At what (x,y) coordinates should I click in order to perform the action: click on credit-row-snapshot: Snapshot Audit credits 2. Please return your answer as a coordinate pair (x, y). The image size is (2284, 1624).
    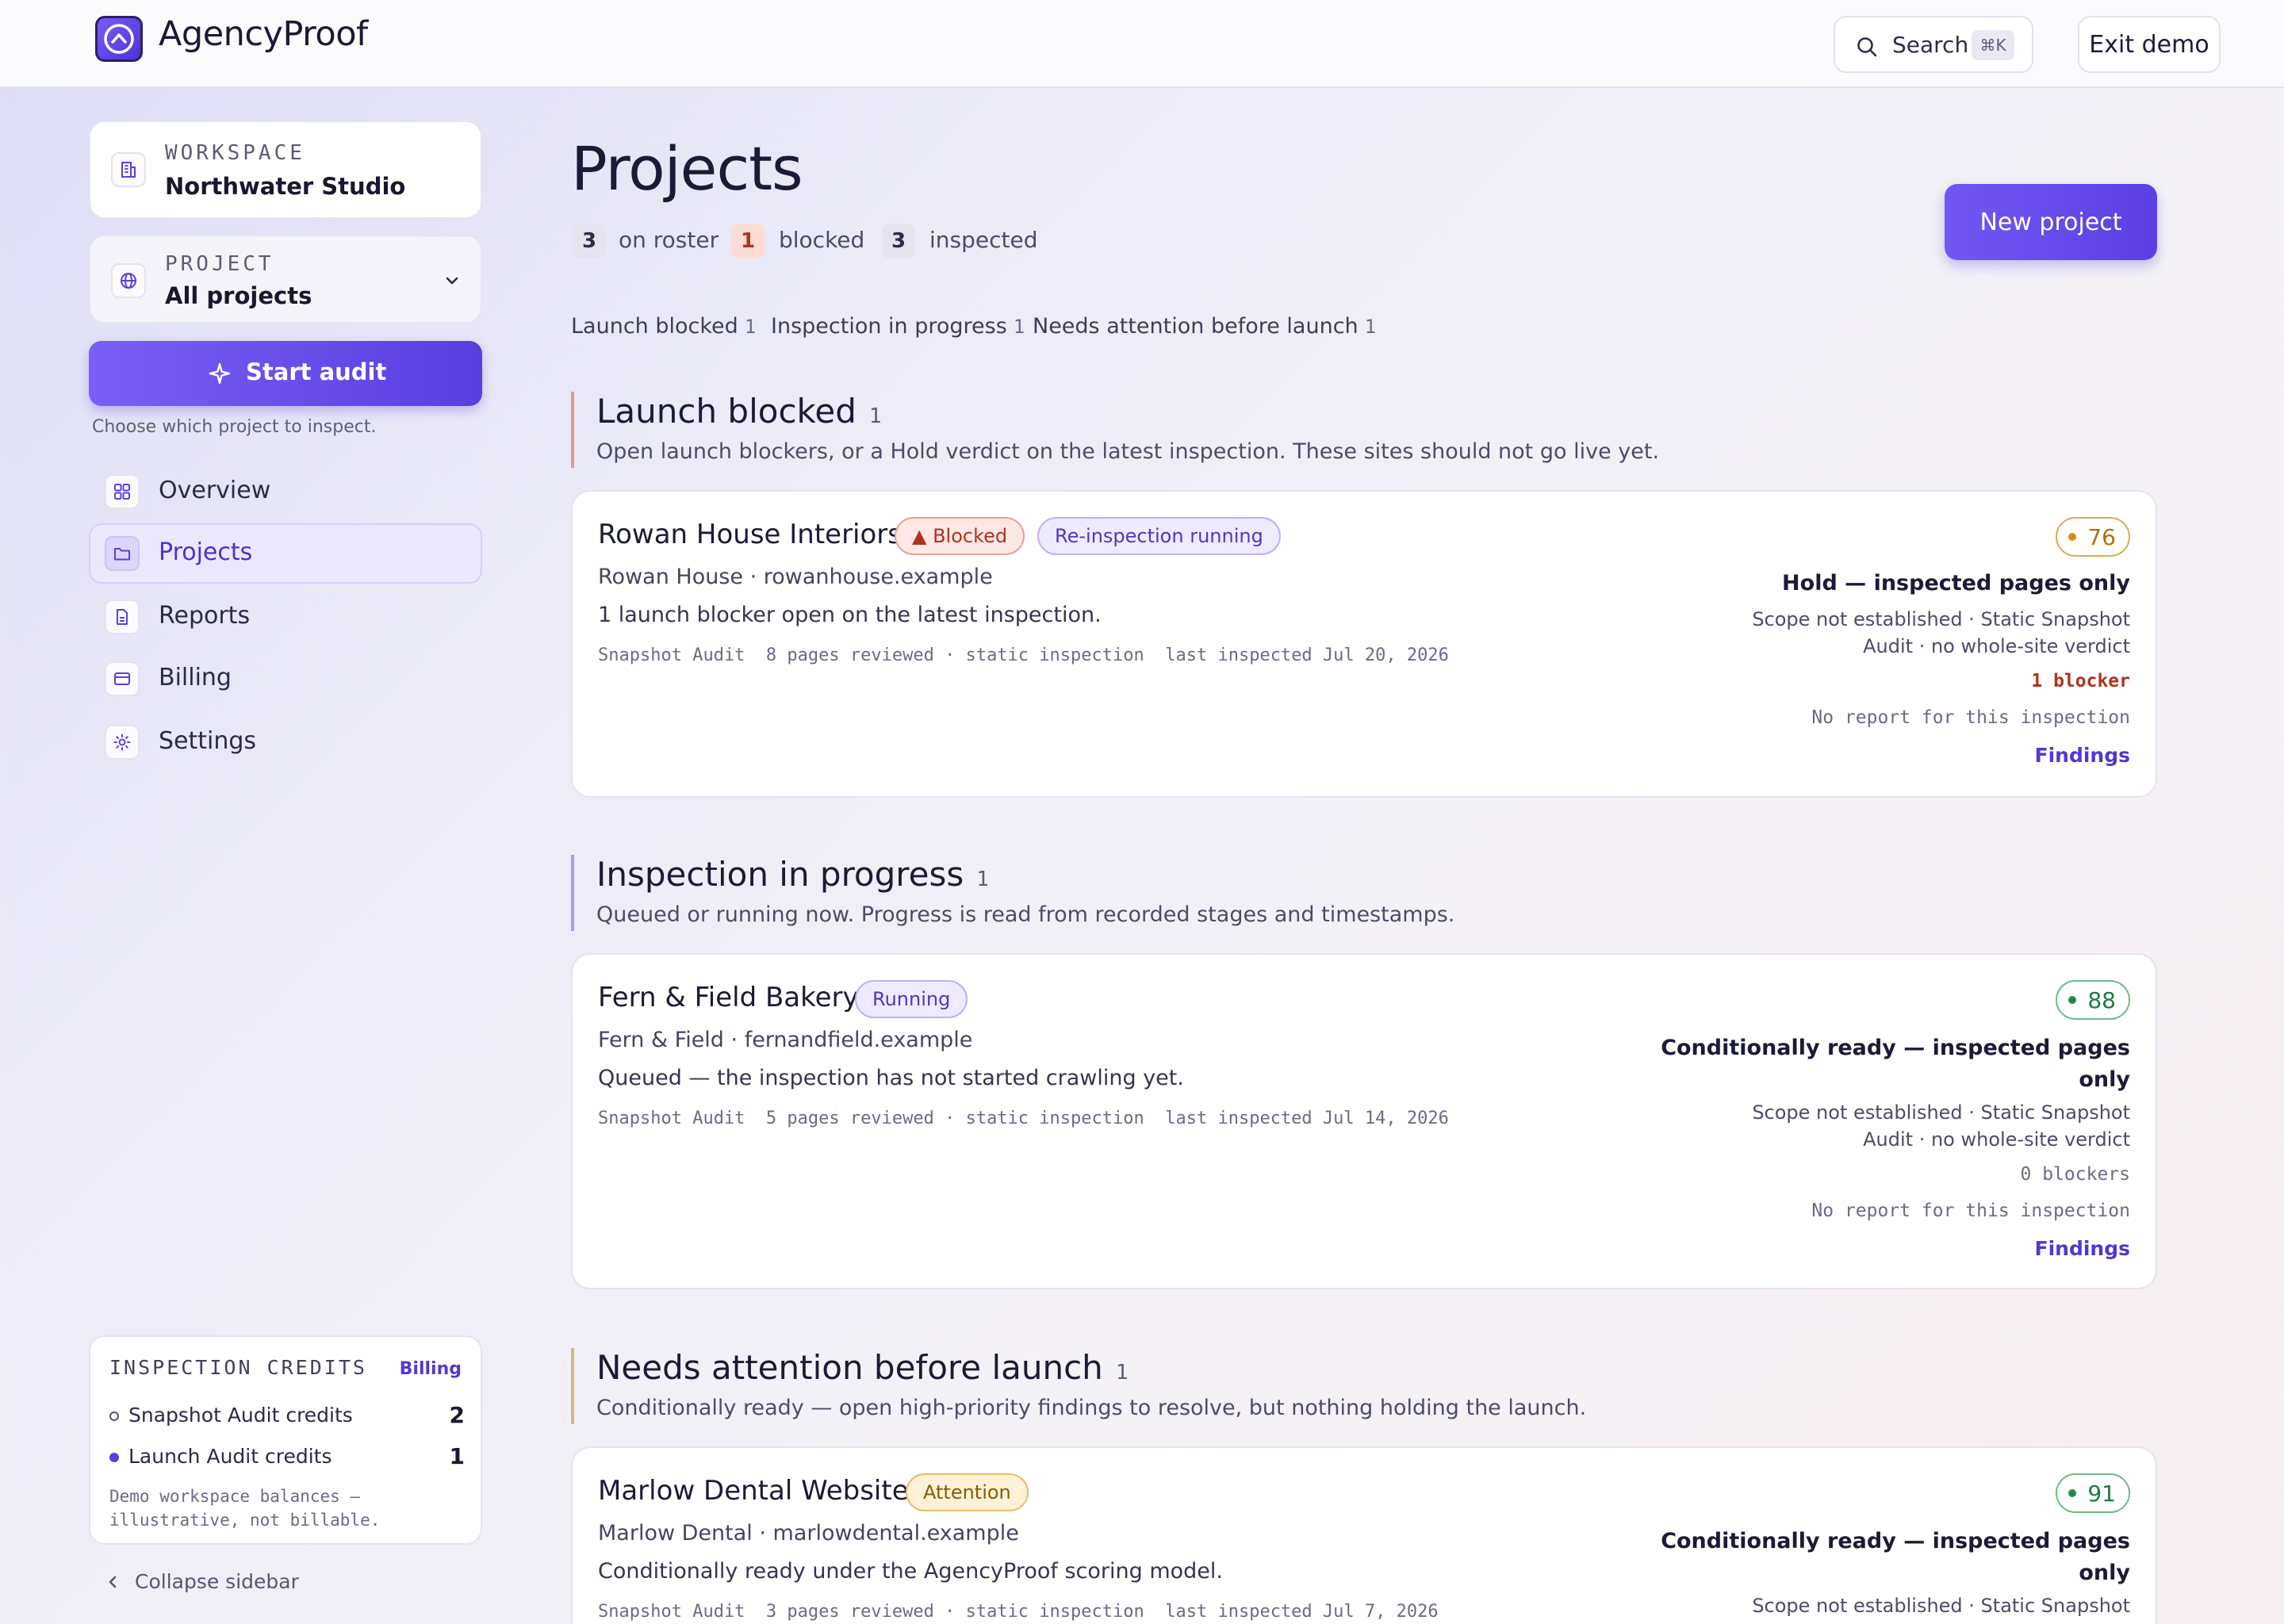
    Looking at the image, I should click on (287, 1416).